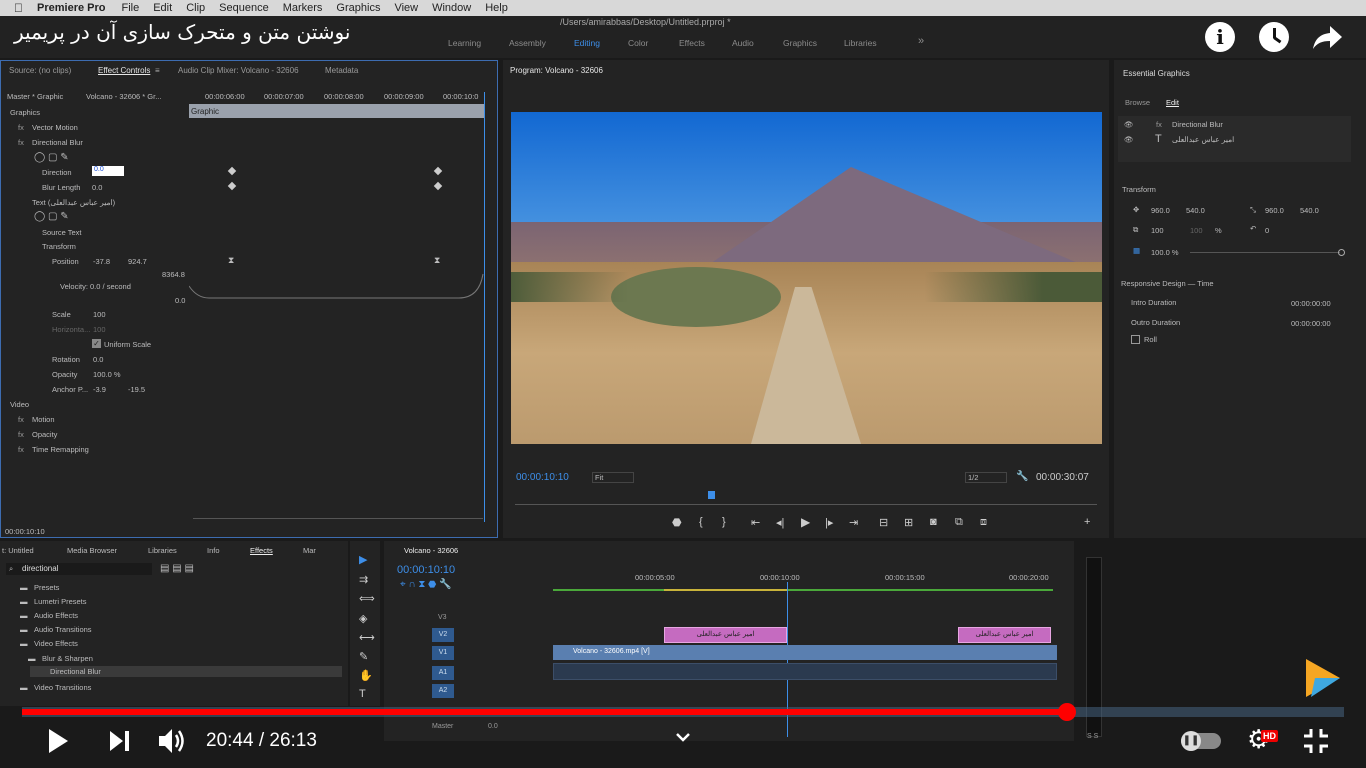  I want to click on effect-controls-menu-icon: ≡, so click(157, 70).